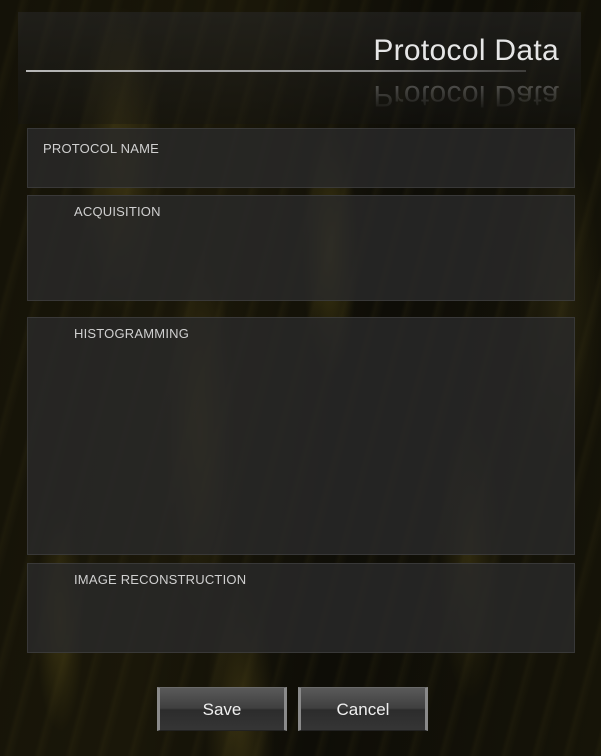 This screenshot has height=756, width=601. What do you see at coordinates (276, 71) in the screenshot?
I see `title-divider` at bounding box center [276, 71].